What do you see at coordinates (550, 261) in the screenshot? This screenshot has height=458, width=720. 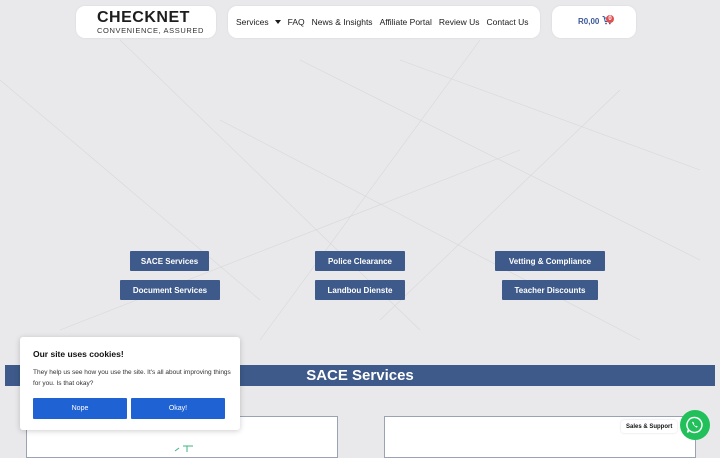 I see `vetting-compliance-button: Vetting & Compliance` at bounding box center [550, 261].